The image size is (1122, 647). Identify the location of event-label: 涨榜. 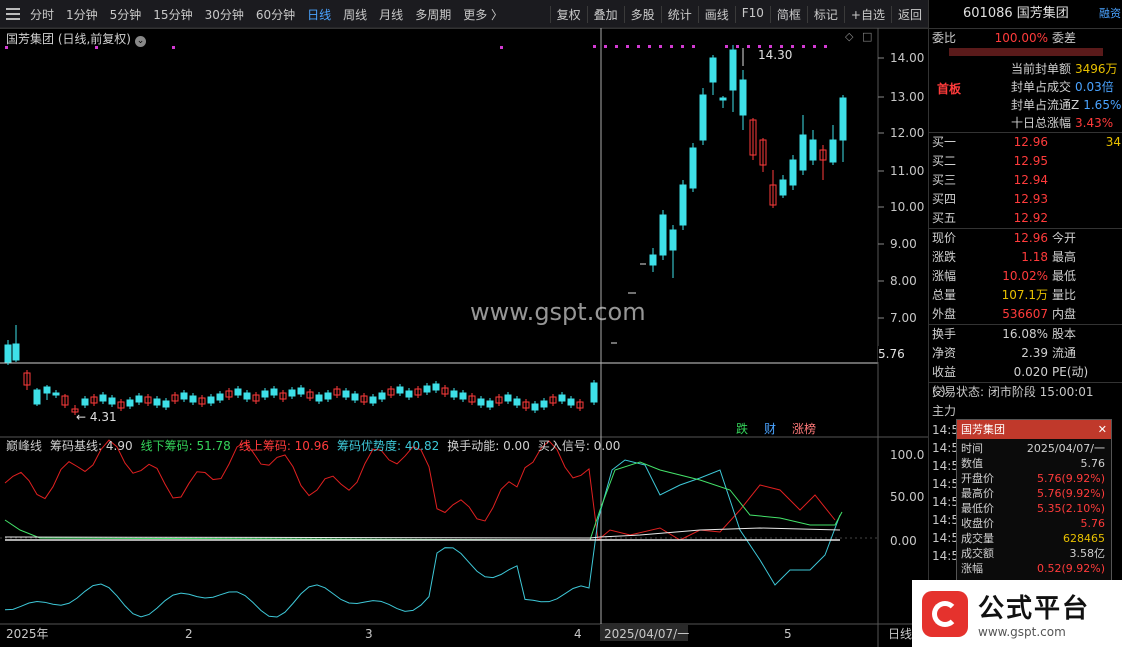
(804, 428).